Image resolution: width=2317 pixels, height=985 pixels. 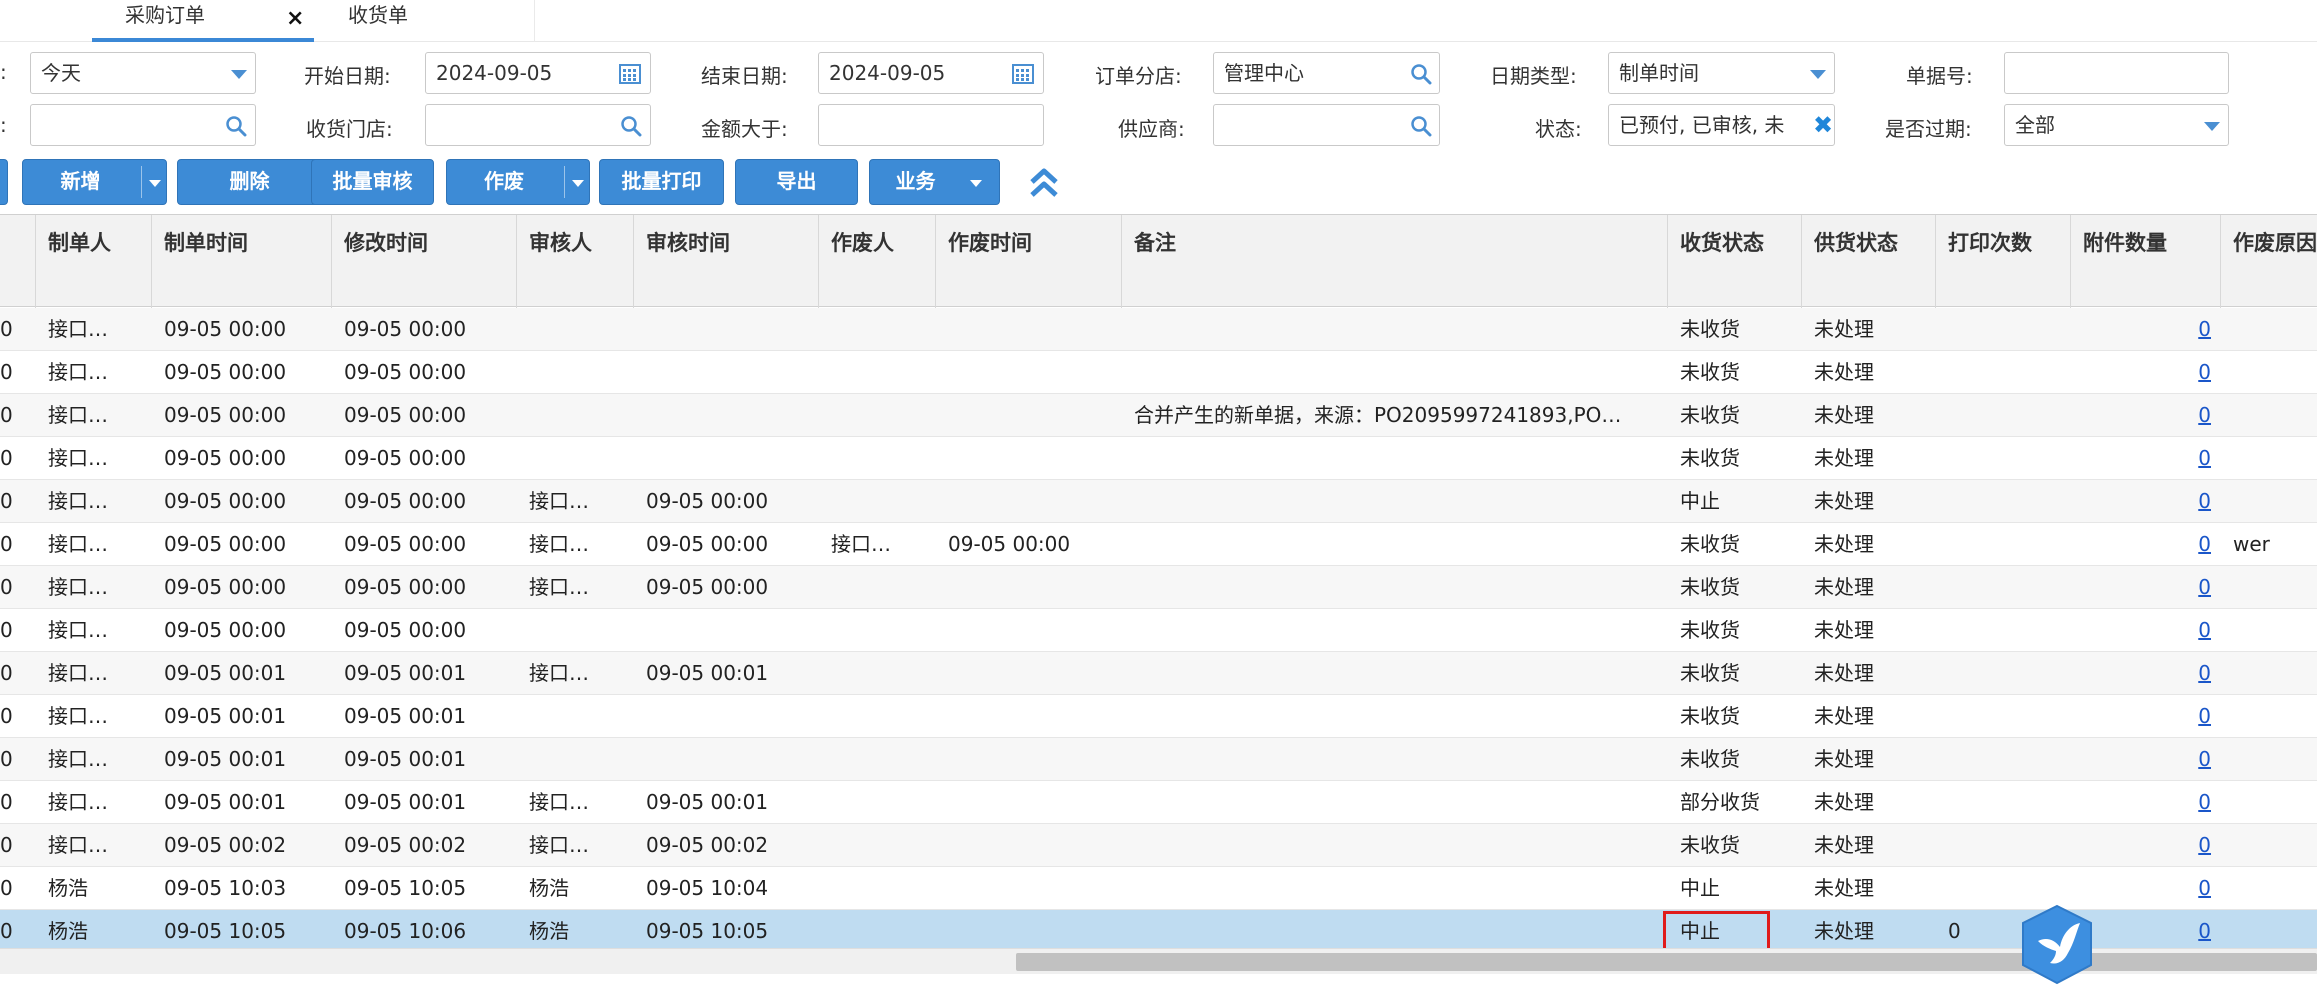 What do you see at coordinates (2251, 544) in the screenshot?
I see `cell-void-reason: wer` at bounding box center [2251, 544].